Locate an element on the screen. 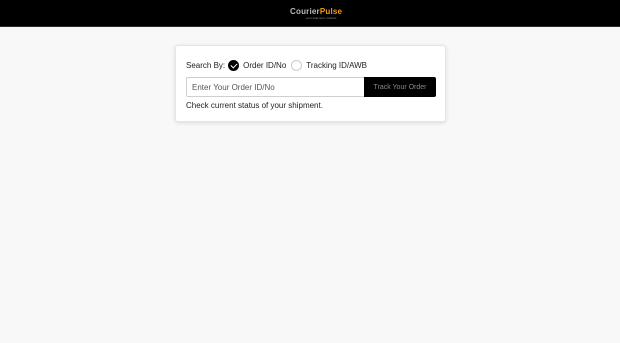  order-id-input is located at coordinates (275, 87).